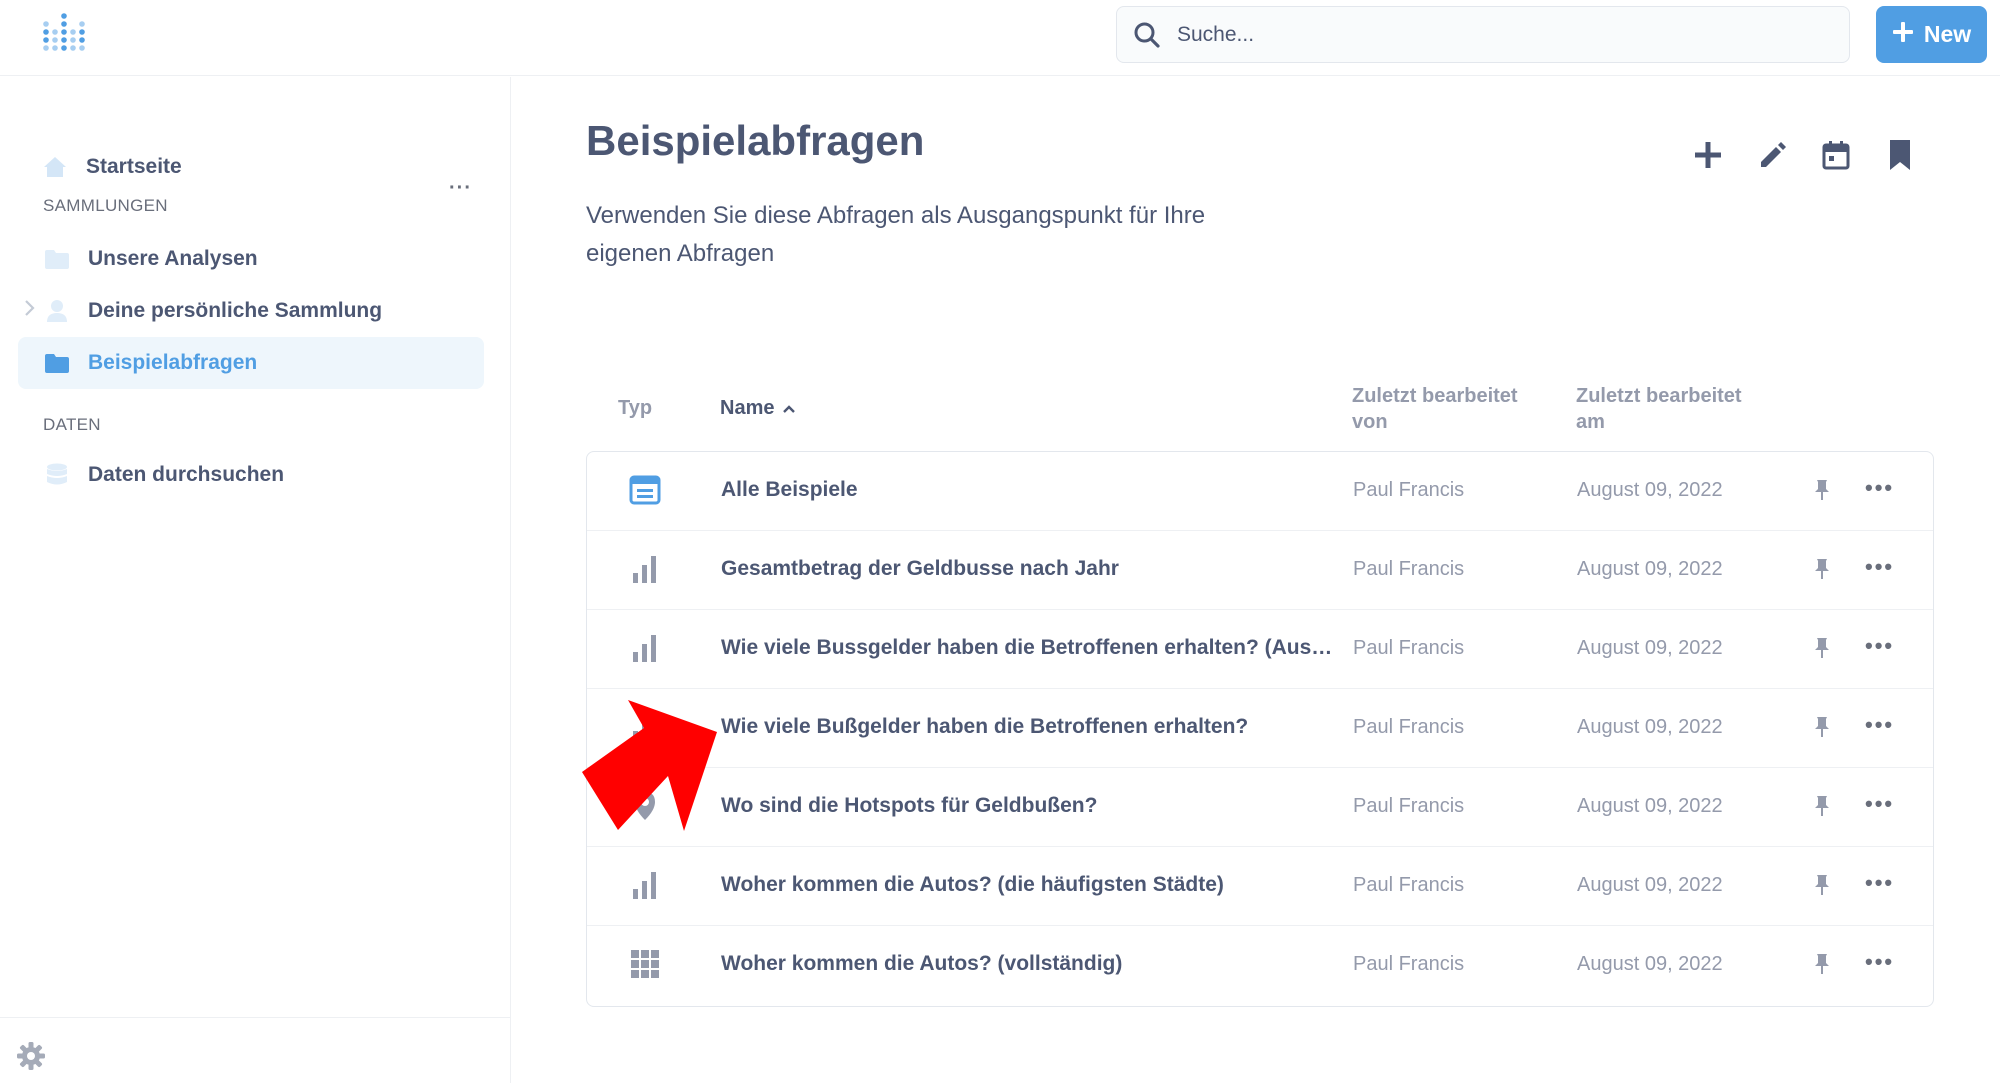  Describe the element at coordinates (173, 362) in the screenshot. I see `sidebar-item-label: Beispielabfragen` at that location.